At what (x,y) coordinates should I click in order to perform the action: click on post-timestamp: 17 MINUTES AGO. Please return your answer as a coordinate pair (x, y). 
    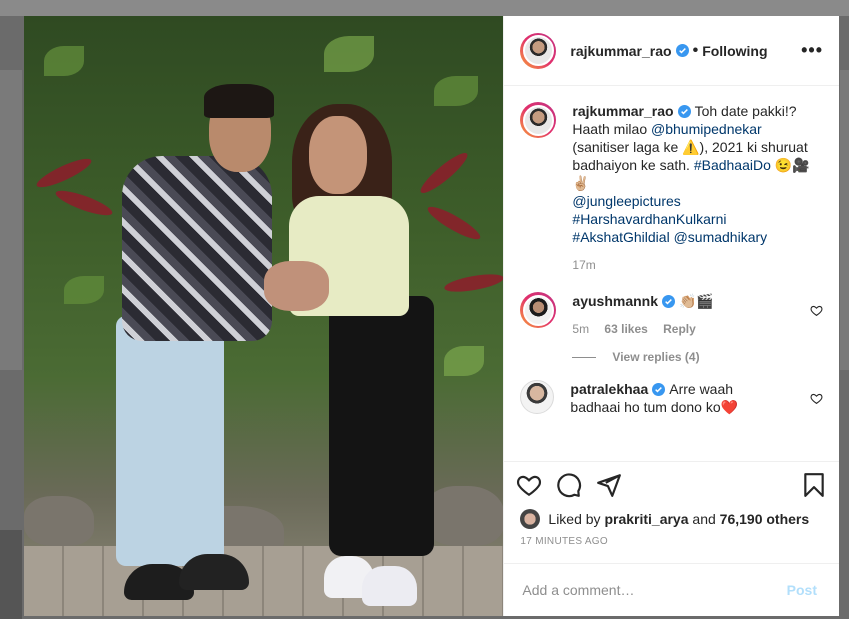
    Looking at the image, I should click on (671, 547).